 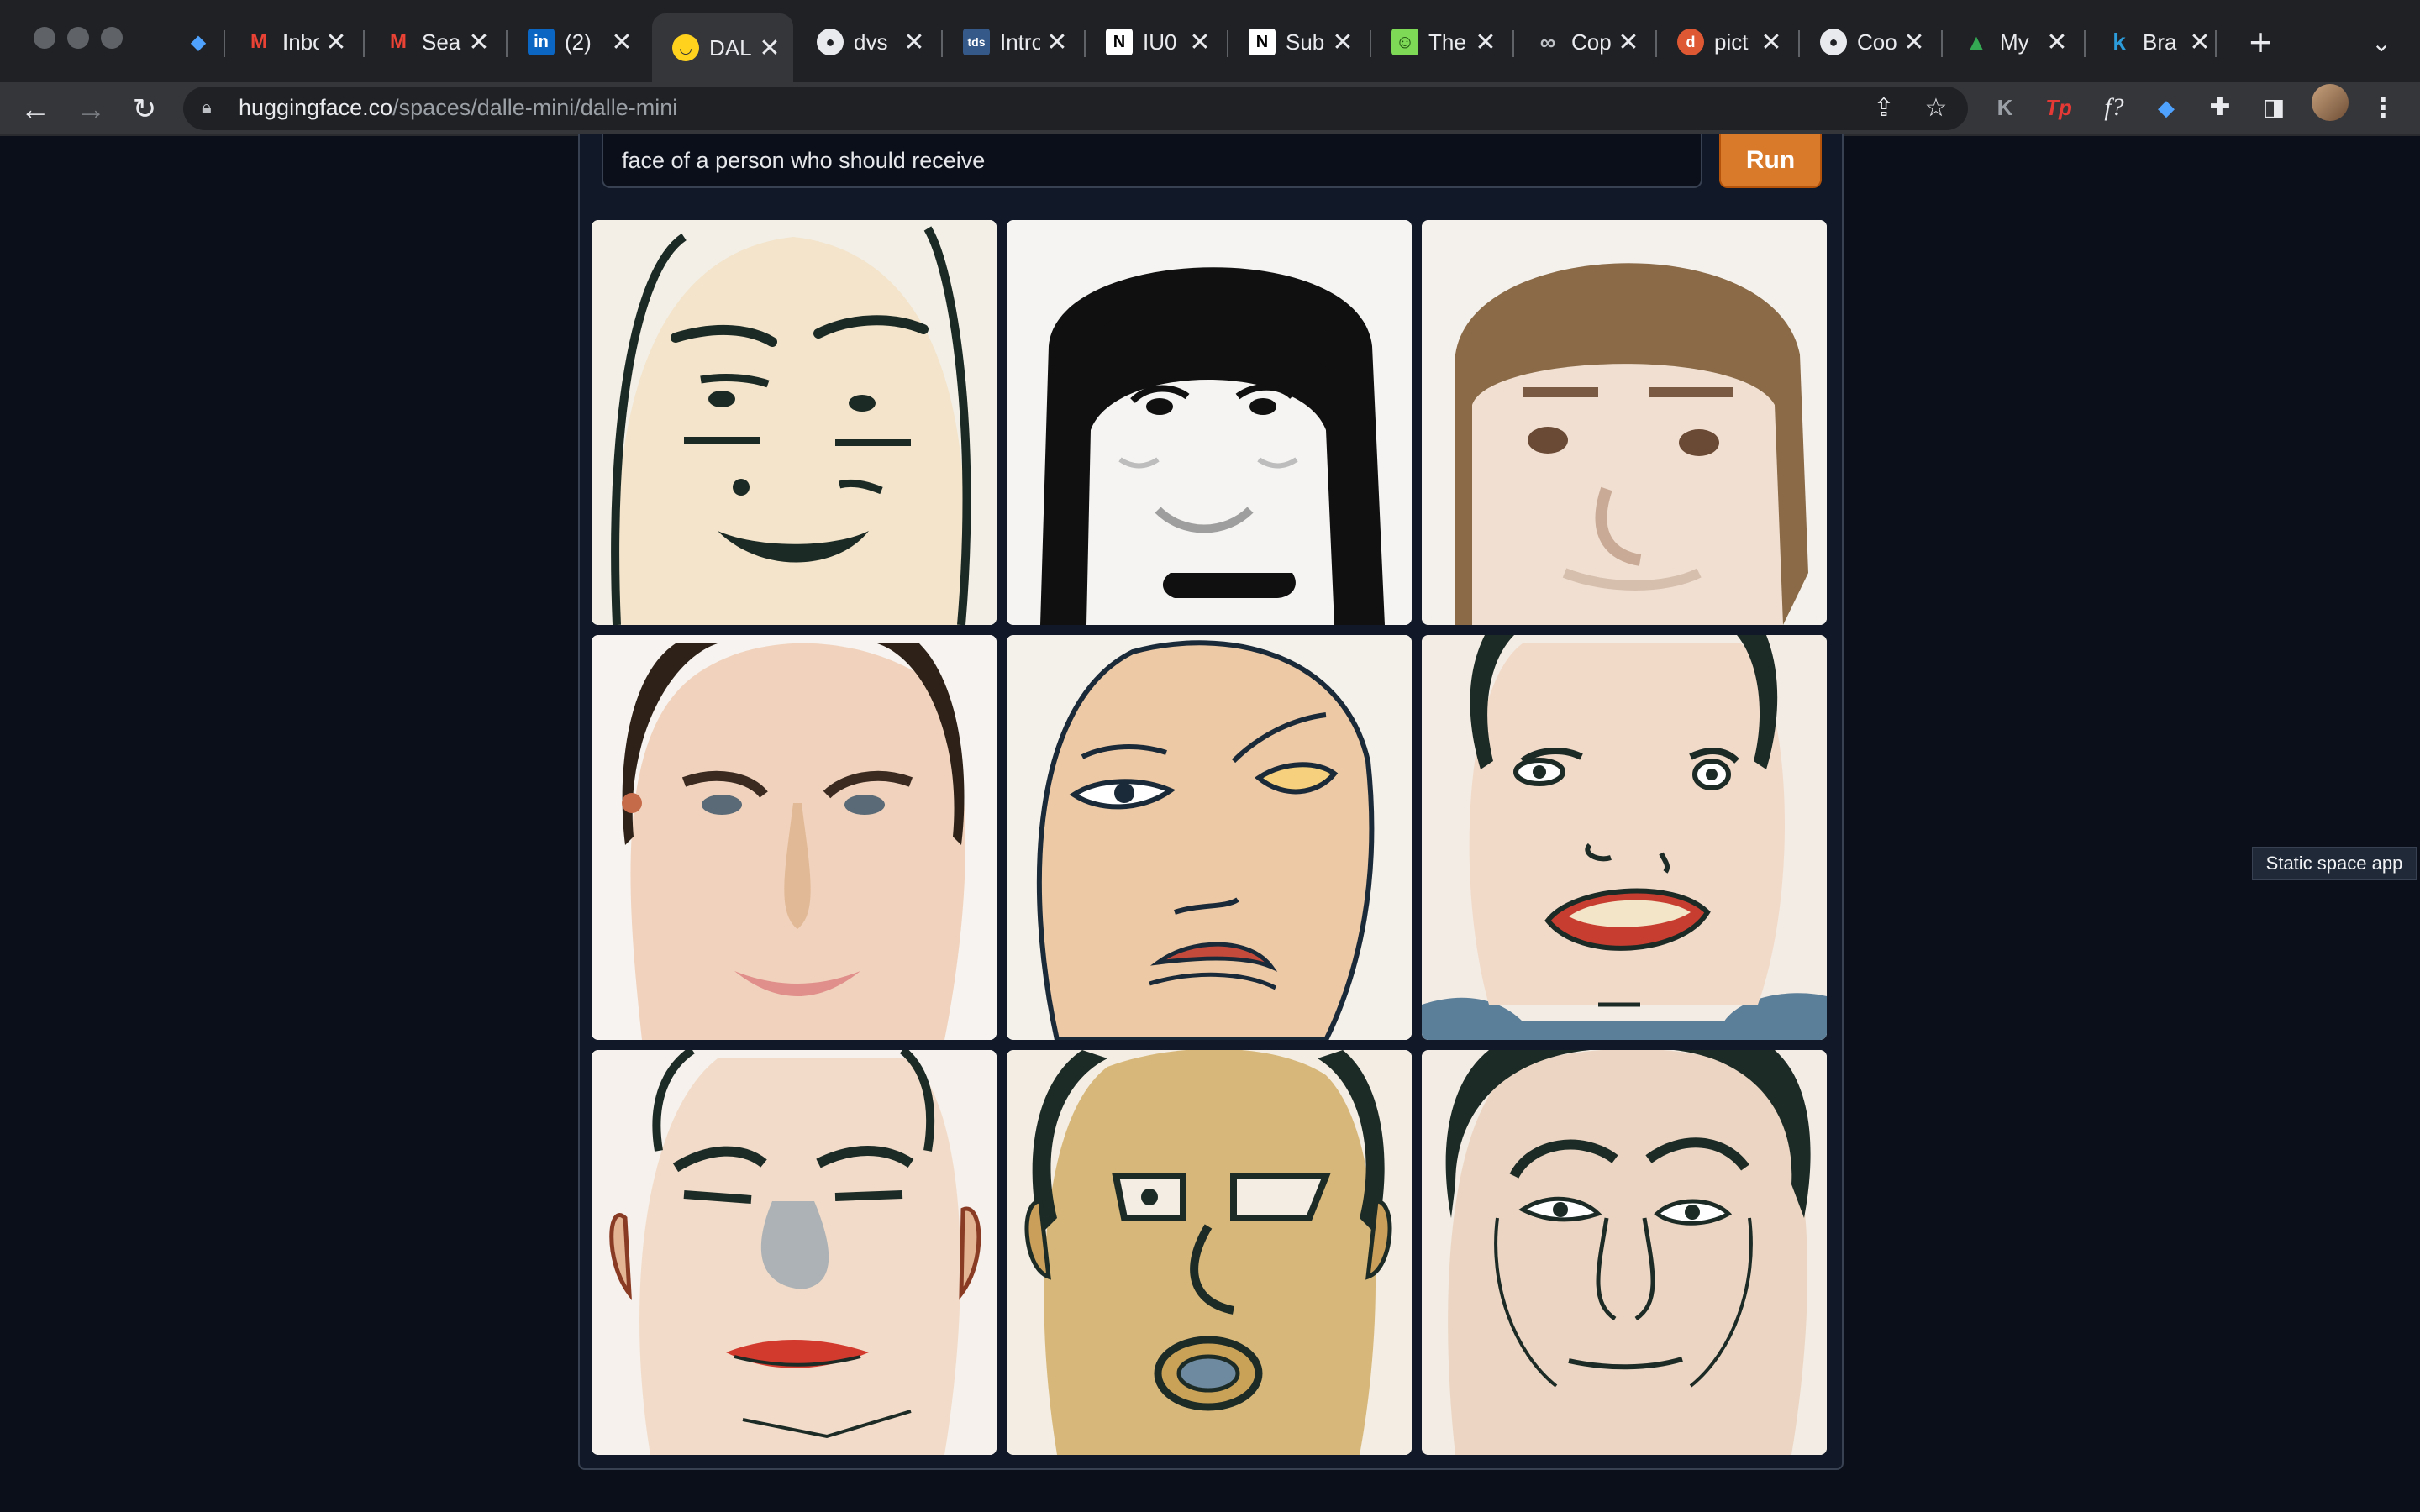 I want to click on colab-icon: ∞, so click(x=1547, y=42).